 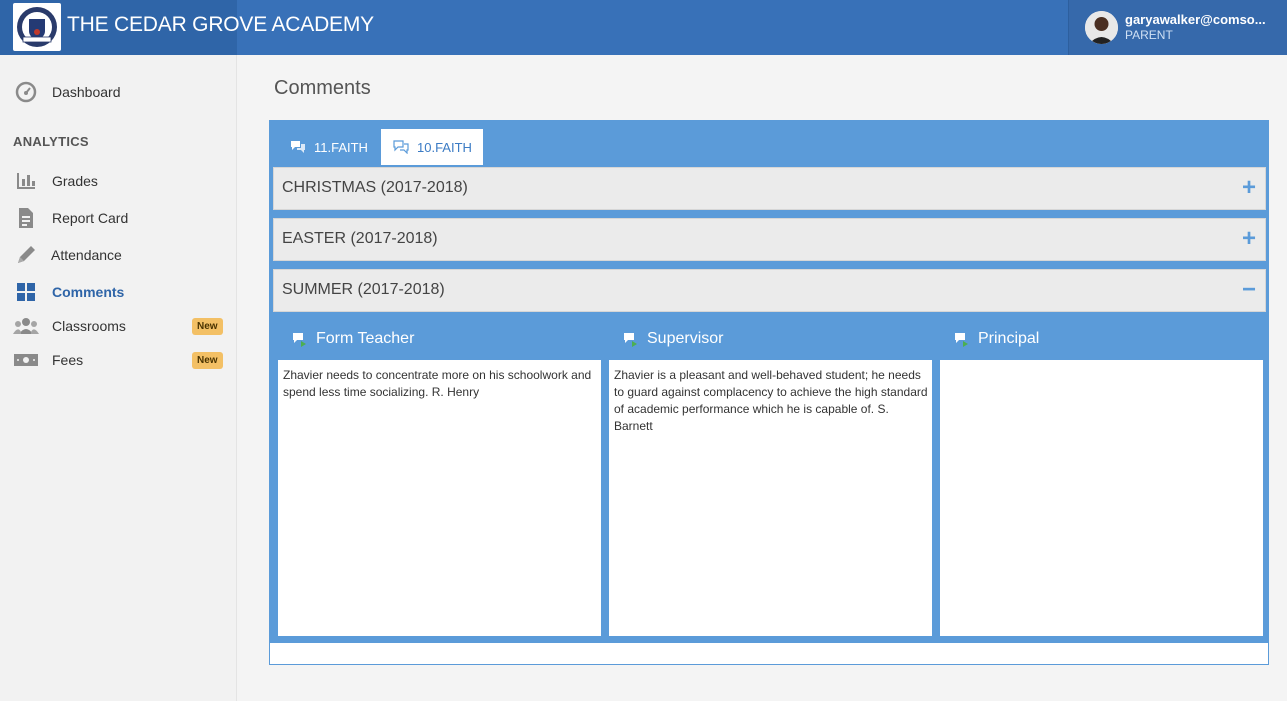 What do you see at coordinates (26, 218) in the screenshot?
I see `report-card-icon` at bounding box center [26, 218].